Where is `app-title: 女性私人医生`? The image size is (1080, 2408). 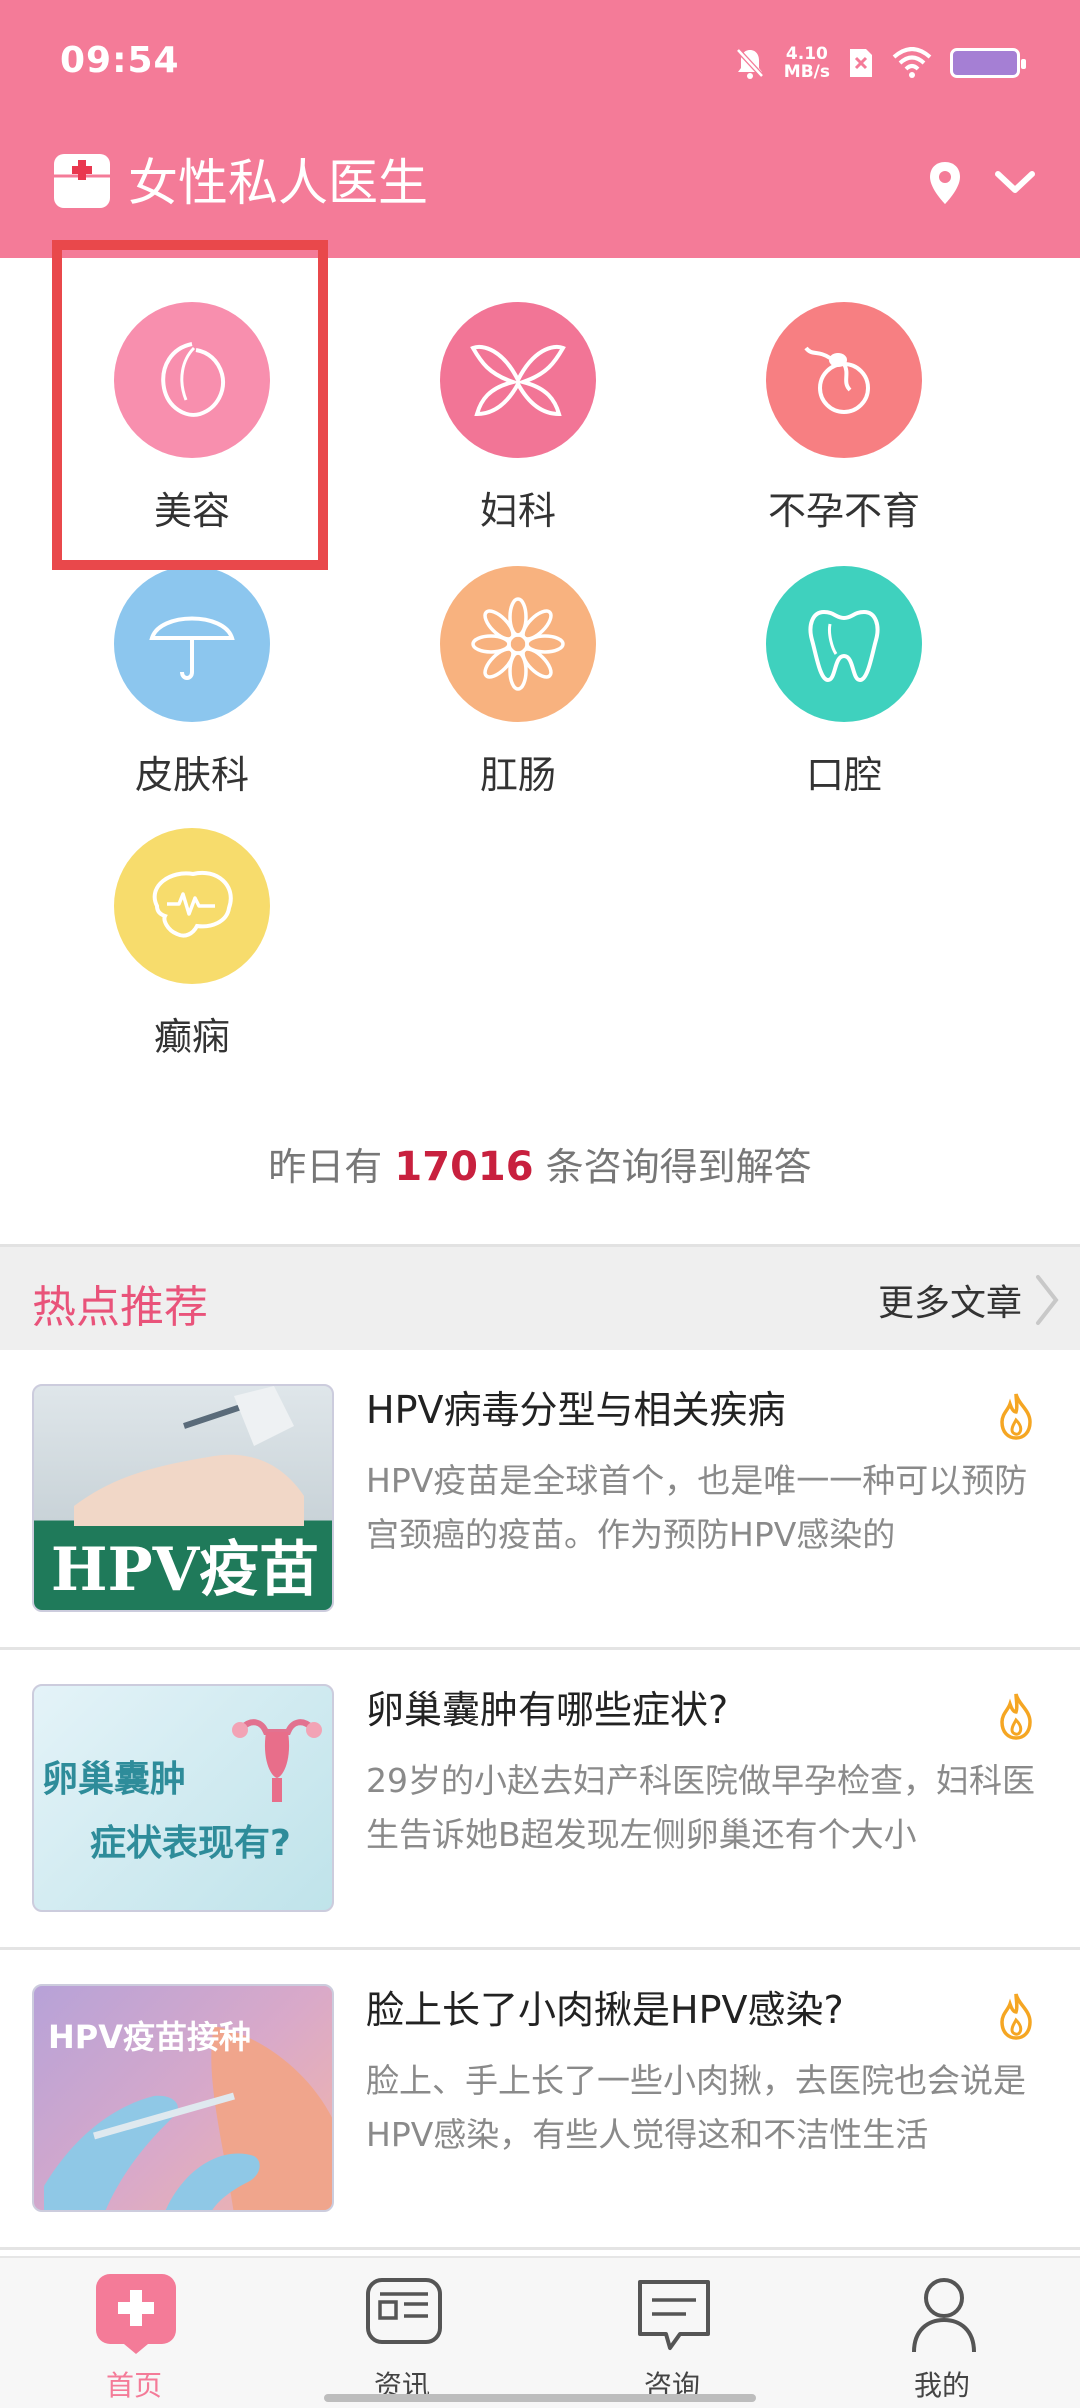
app-title: 女性私人医生 is located at coordinates (278, 183).